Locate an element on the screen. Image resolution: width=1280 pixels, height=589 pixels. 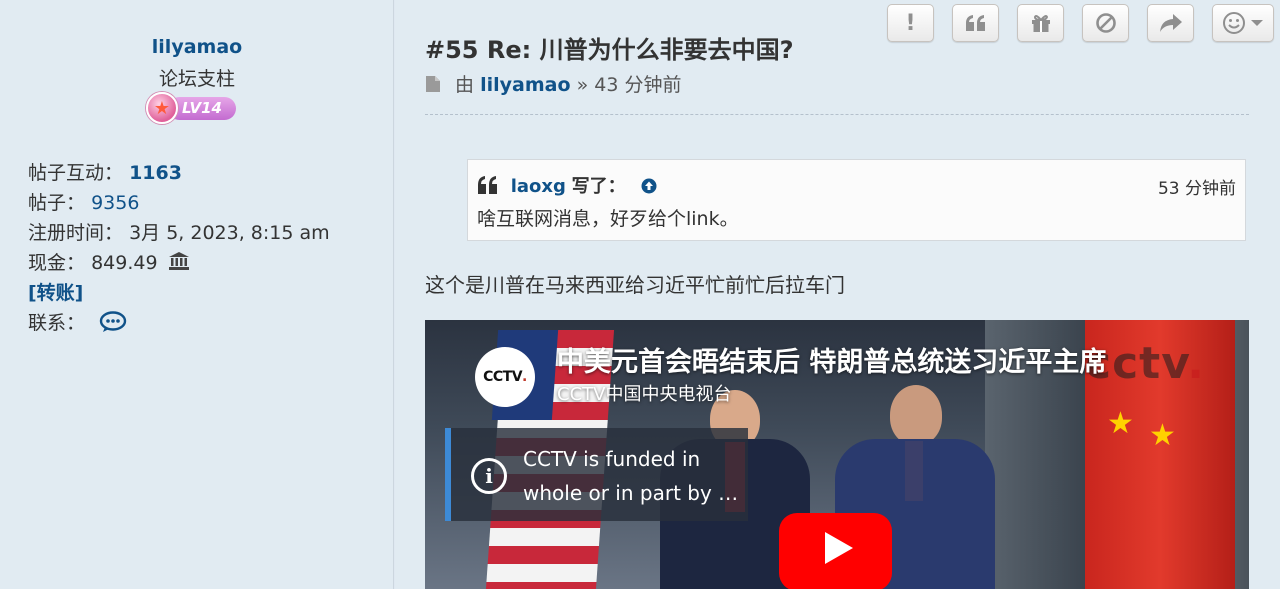
level-badge: LV14 ★ is located at coordinates (192, 108).